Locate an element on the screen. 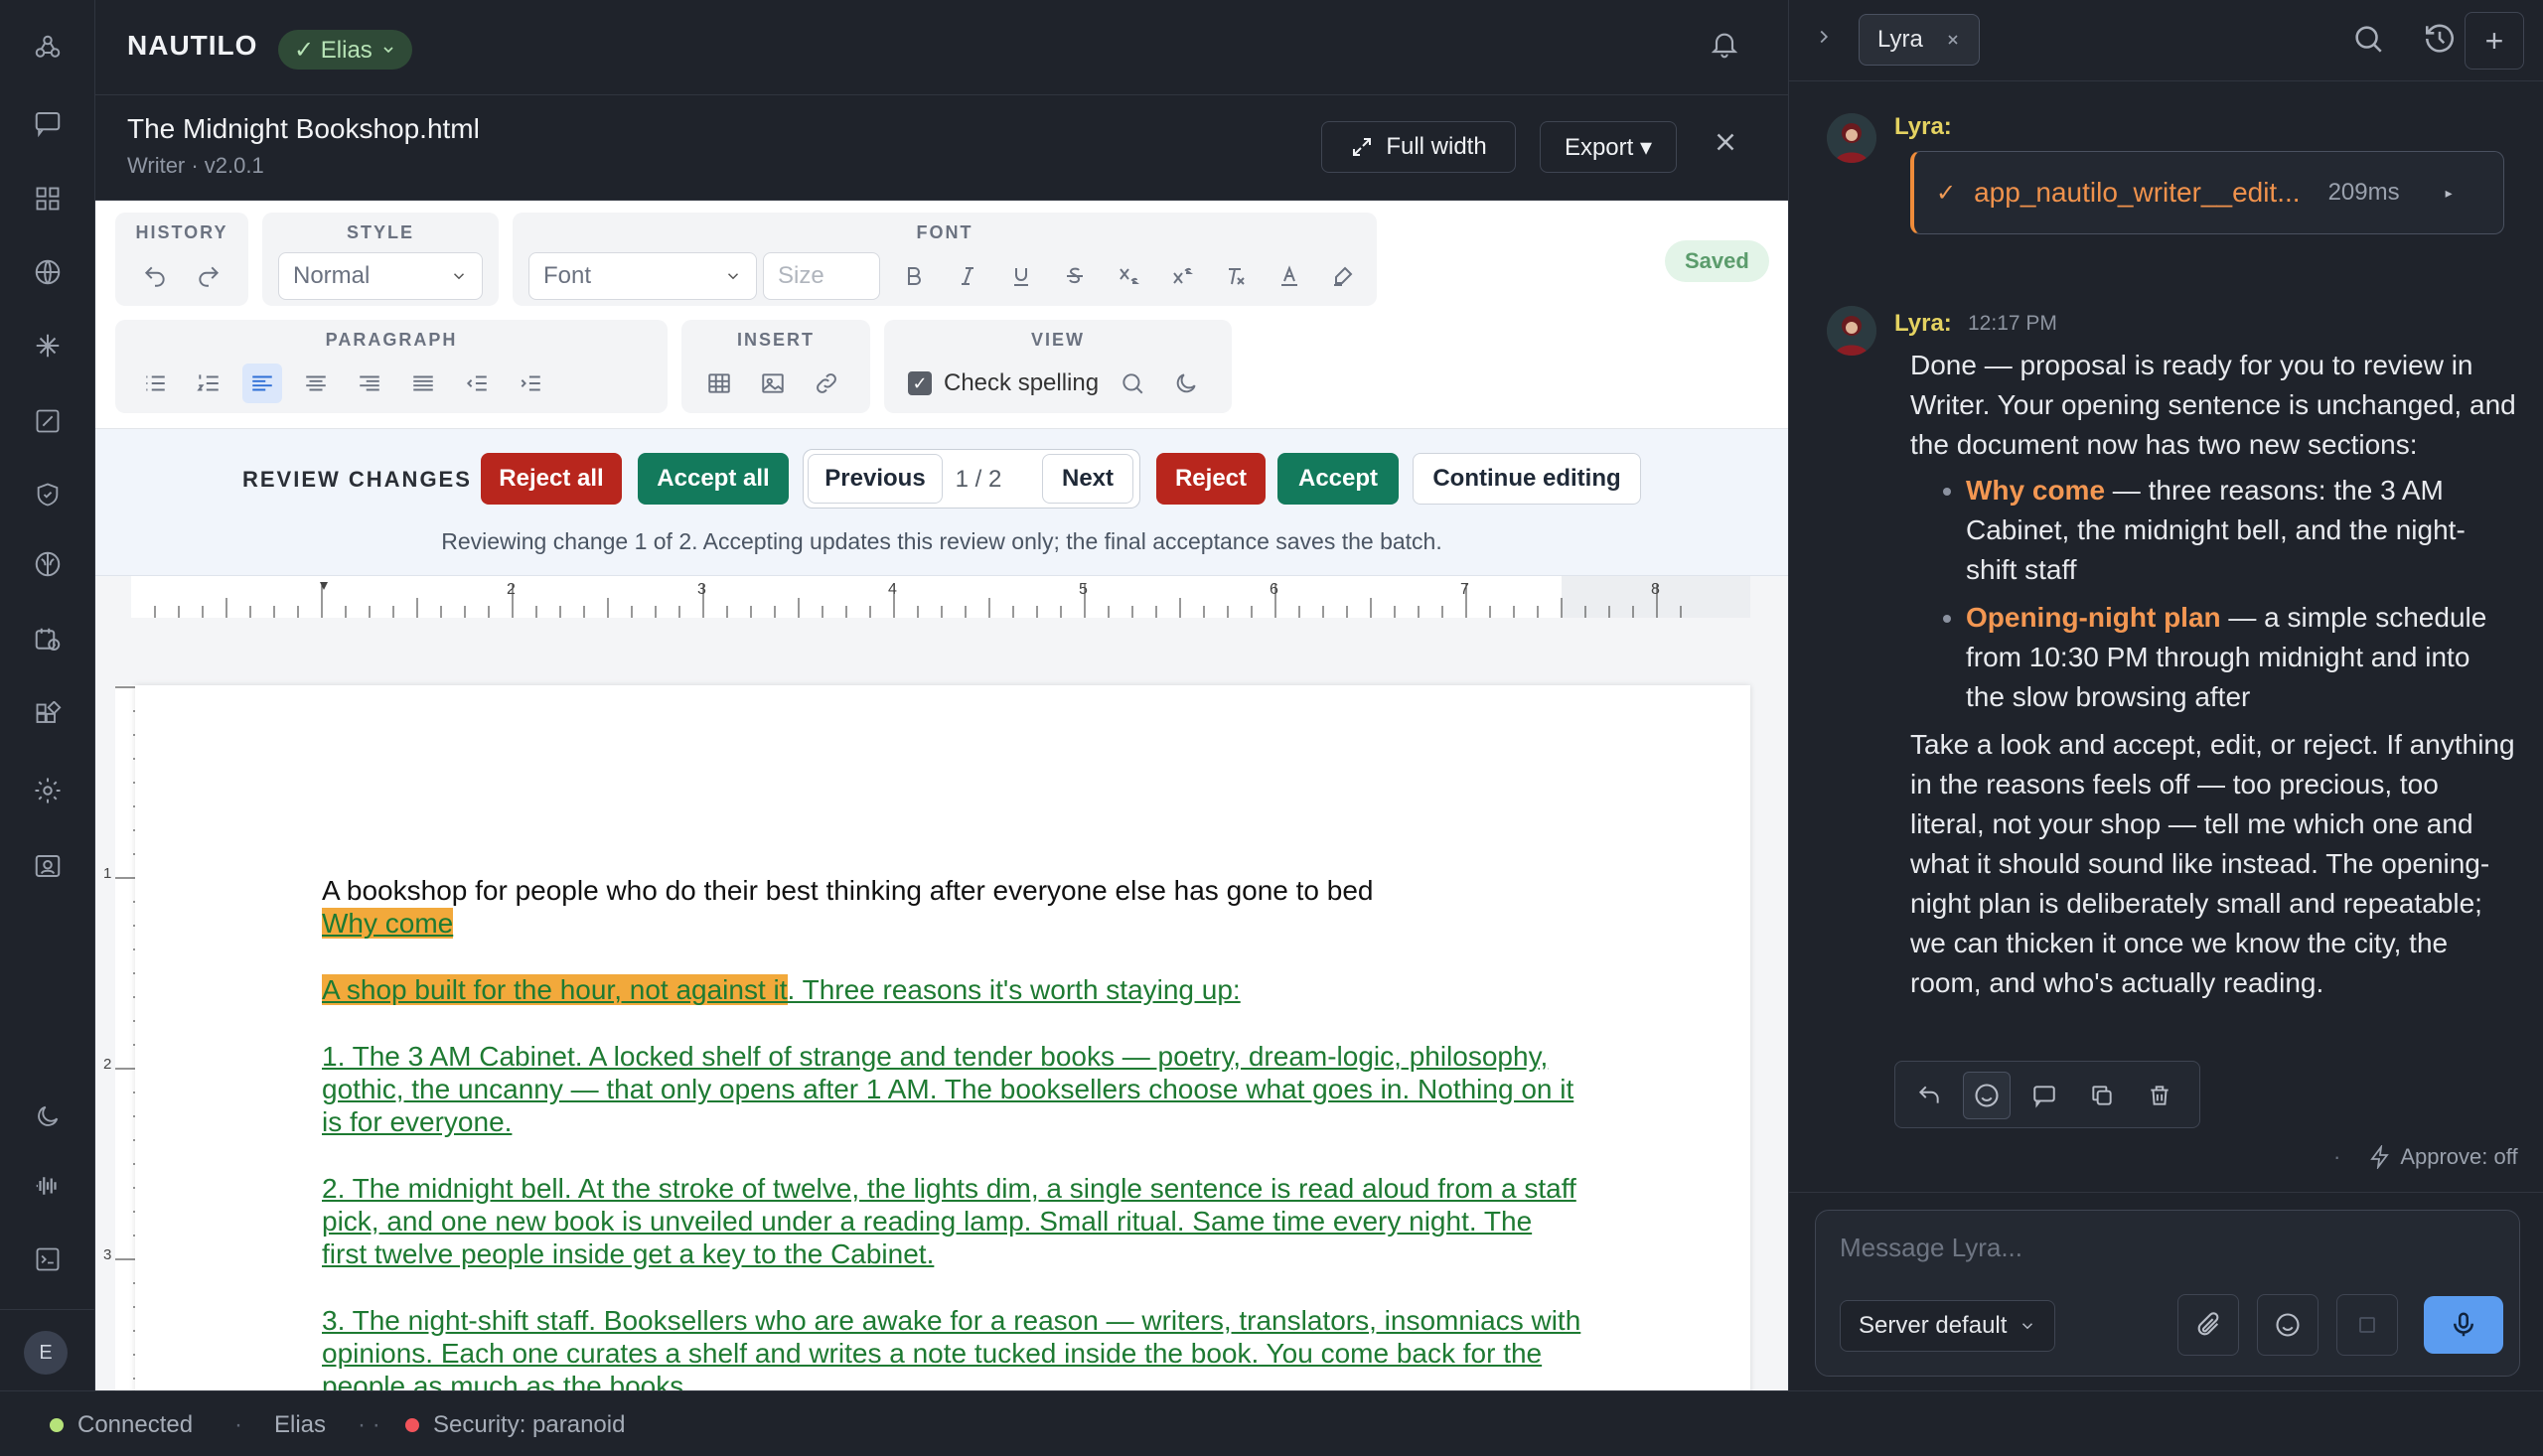  app-header: NAUTILO ✓ Elias is located at coordinates (941, 47).